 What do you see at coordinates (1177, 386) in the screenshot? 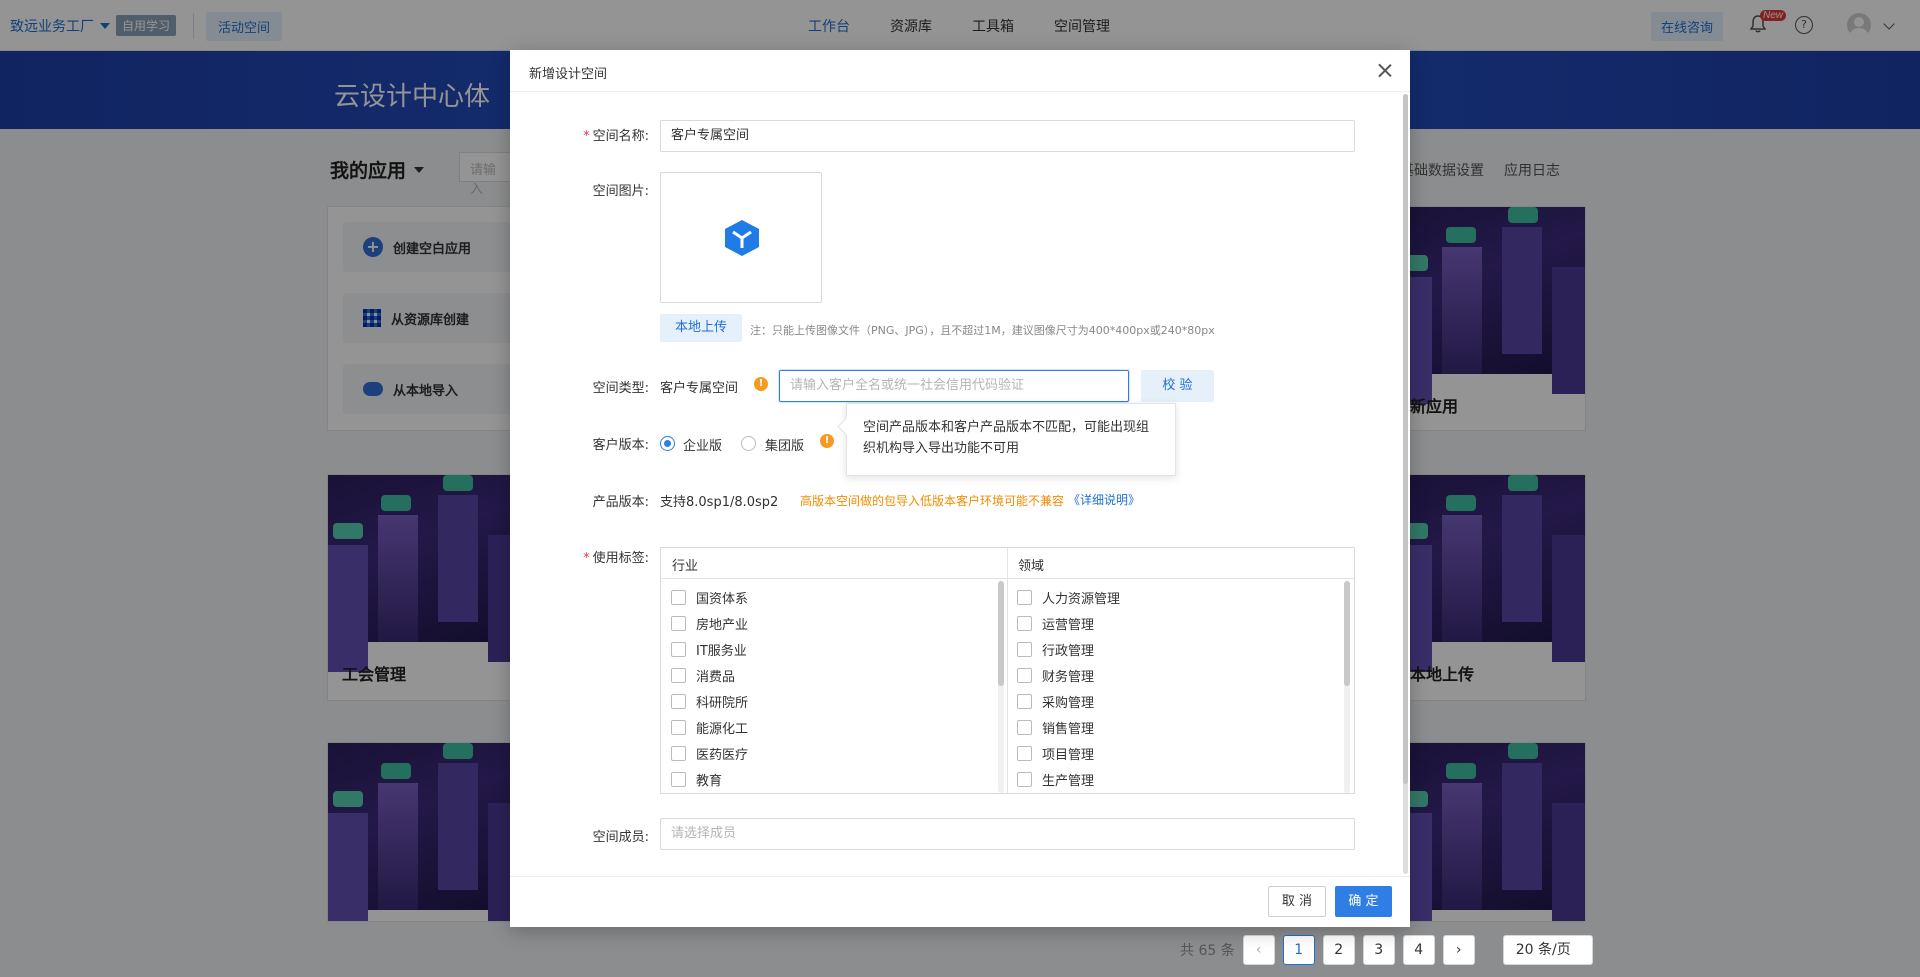
I see `verify-button: 校 验` at bounding box center [1177, 386].